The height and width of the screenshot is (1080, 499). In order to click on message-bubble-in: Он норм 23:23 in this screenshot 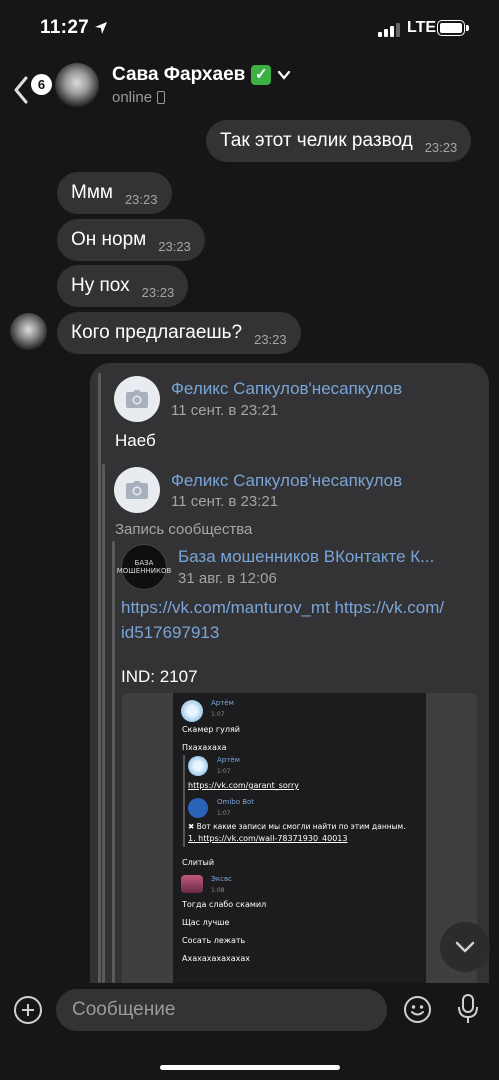, I will do `click(131, 240)`.